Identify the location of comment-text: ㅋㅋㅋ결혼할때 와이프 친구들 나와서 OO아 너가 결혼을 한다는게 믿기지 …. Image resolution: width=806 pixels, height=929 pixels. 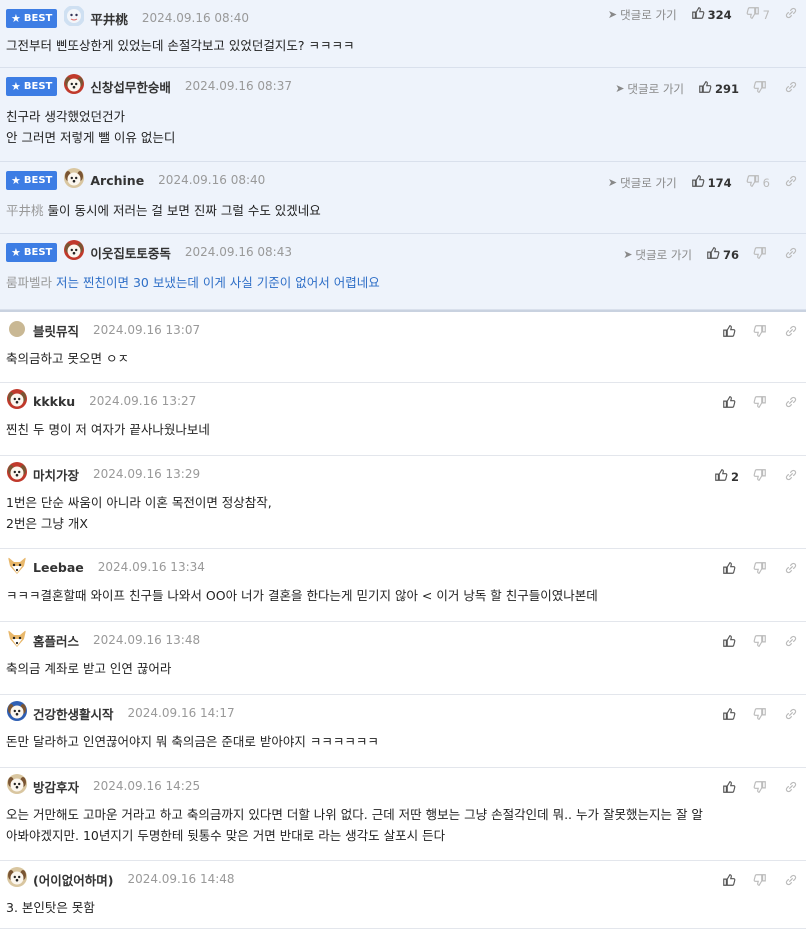
(302, 595).